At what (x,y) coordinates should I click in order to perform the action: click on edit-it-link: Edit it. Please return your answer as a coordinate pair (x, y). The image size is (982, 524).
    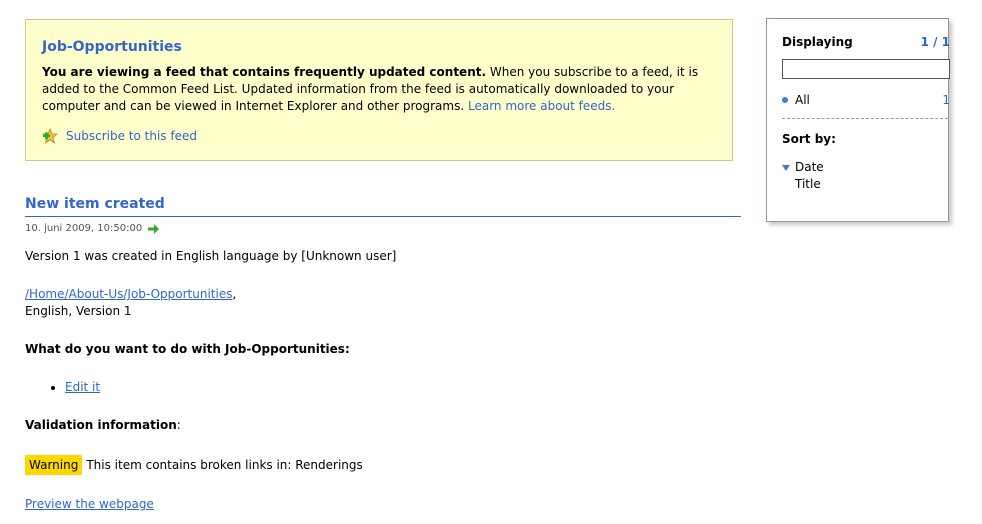
    Looking at the image, I should click on (82, 387).